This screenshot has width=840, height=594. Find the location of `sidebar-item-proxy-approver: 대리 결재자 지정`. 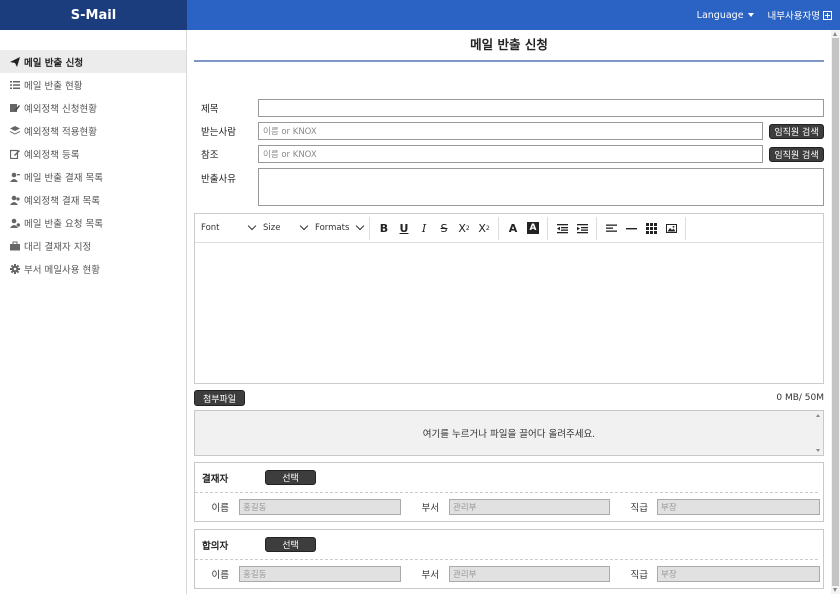

sidebar-item-proxy-approver: 대리 결재자 지정 is located at coordinates (93, 245).